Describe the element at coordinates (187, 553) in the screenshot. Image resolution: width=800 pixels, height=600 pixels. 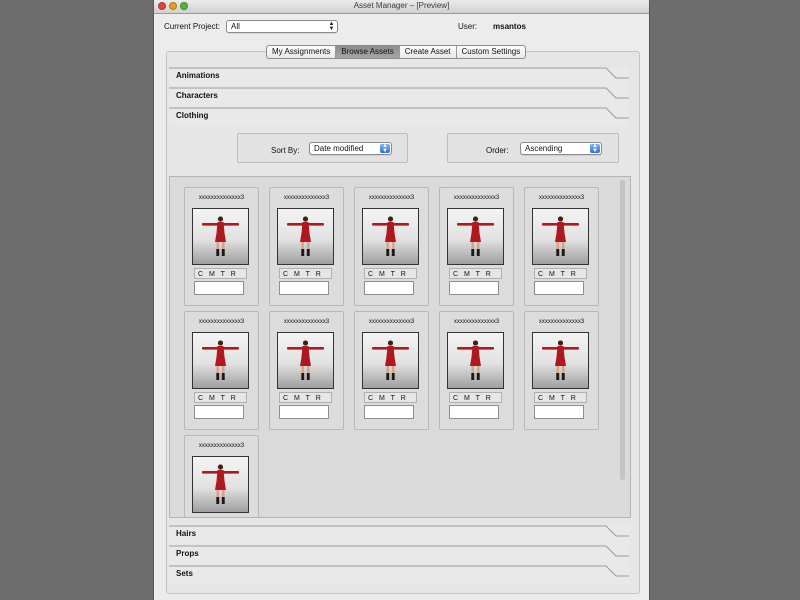
I see `section-props-label: Props` at that location.